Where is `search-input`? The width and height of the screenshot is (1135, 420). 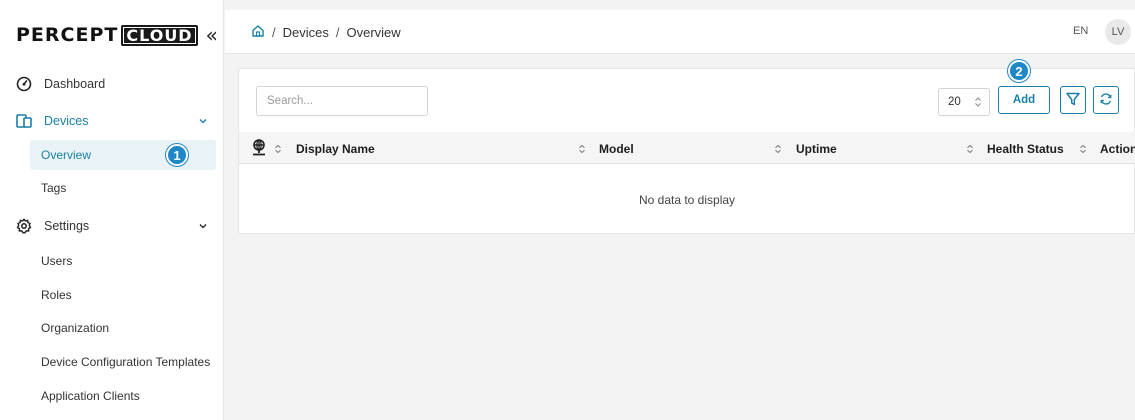
search-input is located at coordinates (342, 101).